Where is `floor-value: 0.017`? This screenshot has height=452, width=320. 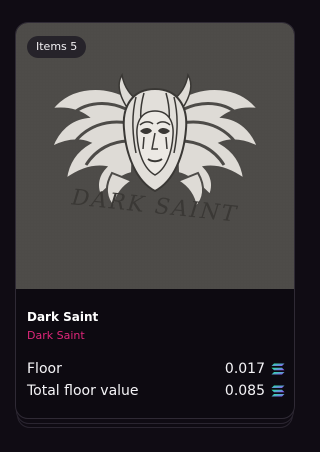 floor-value: 0.017 is located at coordinates (244, 369).